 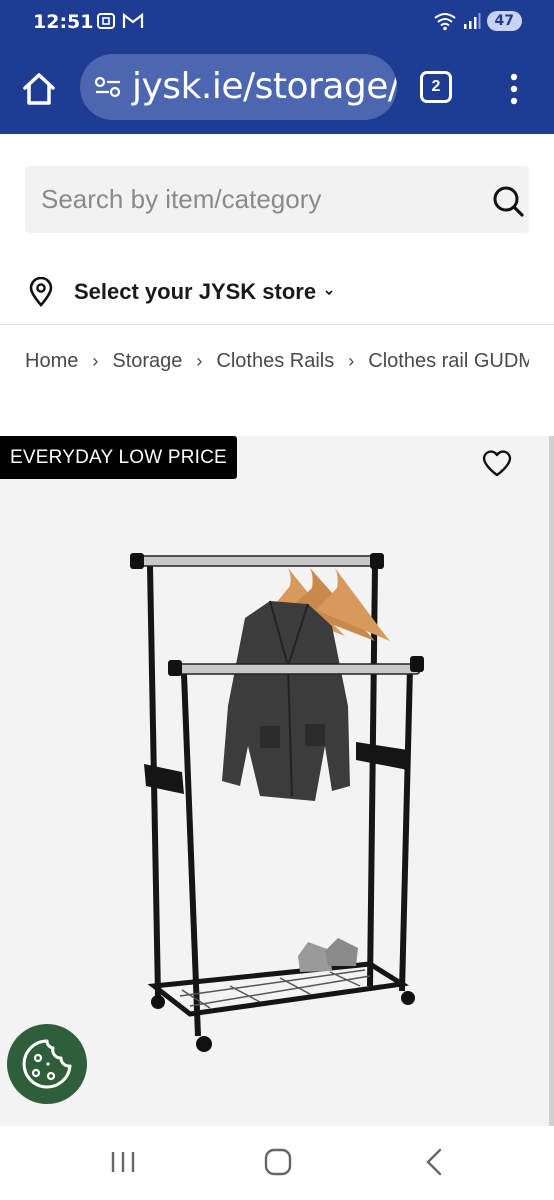 I want to click on gmail-icon, so click(x=133, y=20).